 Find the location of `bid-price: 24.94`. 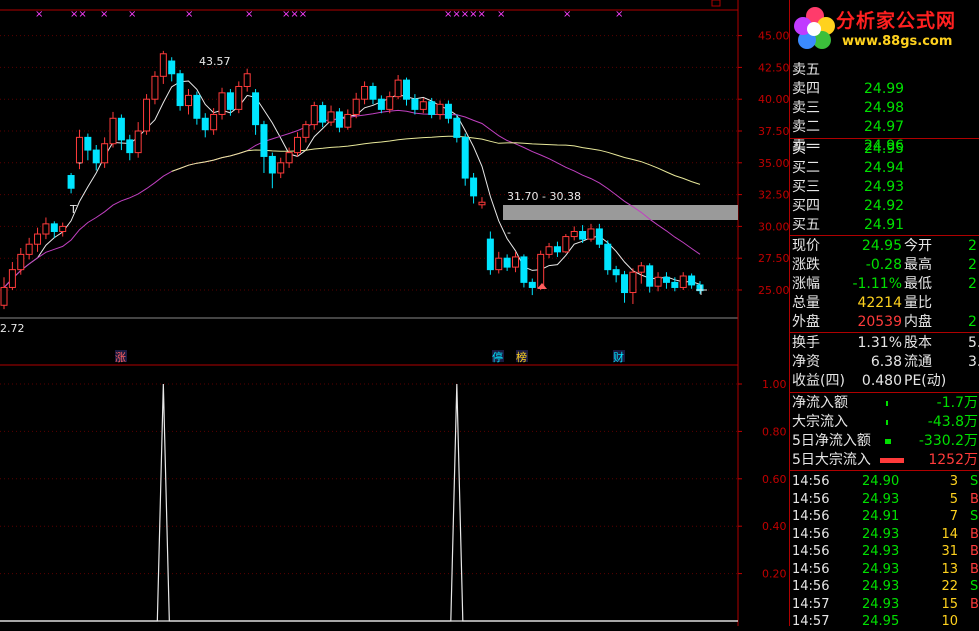

bid-price: 24.94 is located at coordinates (884, 168).